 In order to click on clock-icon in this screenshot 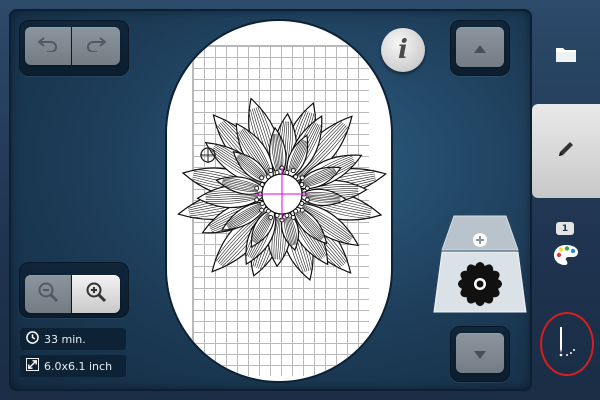, I will do `click(32, 339)`.